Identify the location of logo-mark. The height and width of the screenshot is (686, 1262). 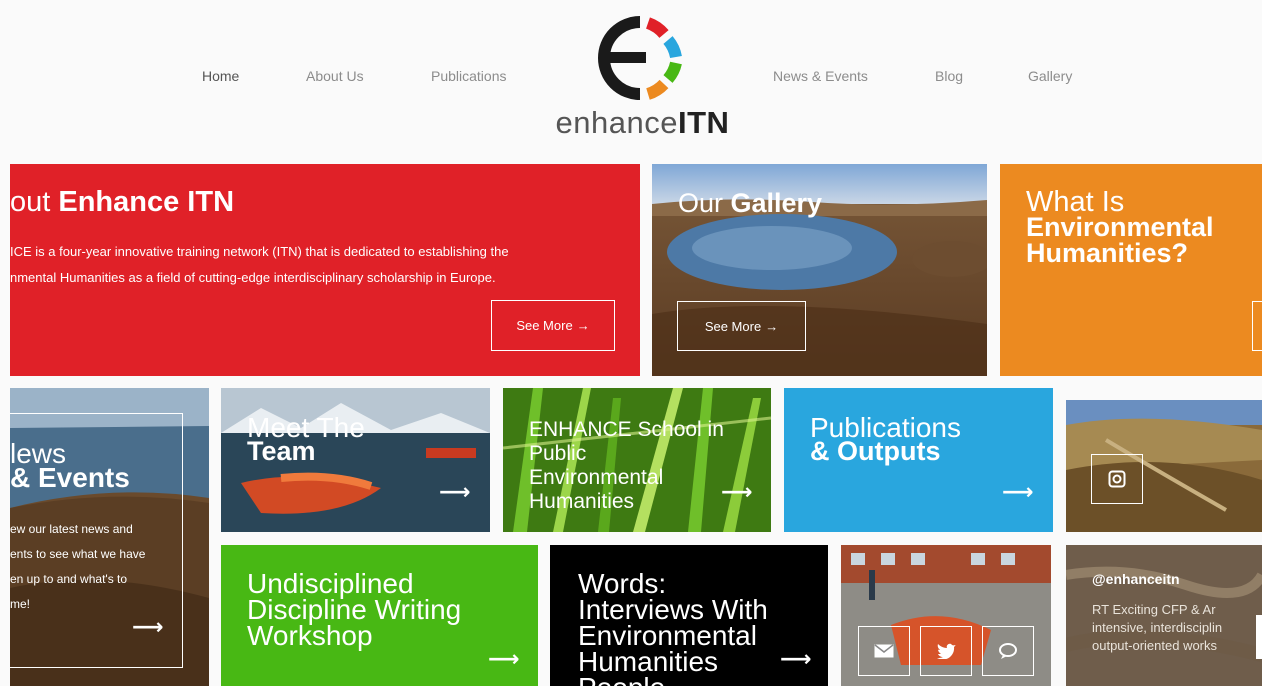
(640, 58).